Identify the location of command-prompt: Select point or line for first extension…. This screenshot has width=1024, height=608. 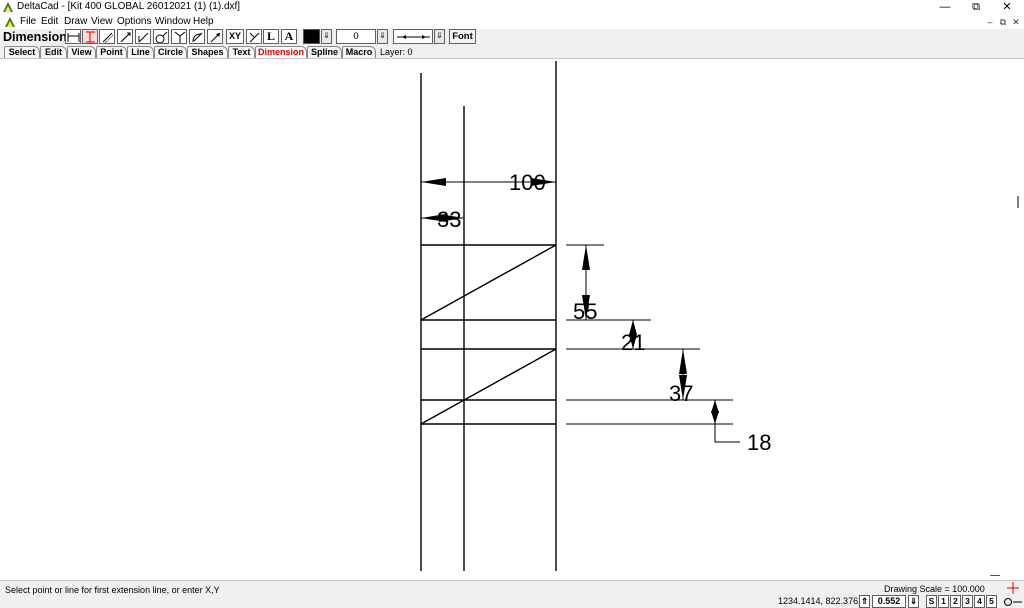
(112, 590).